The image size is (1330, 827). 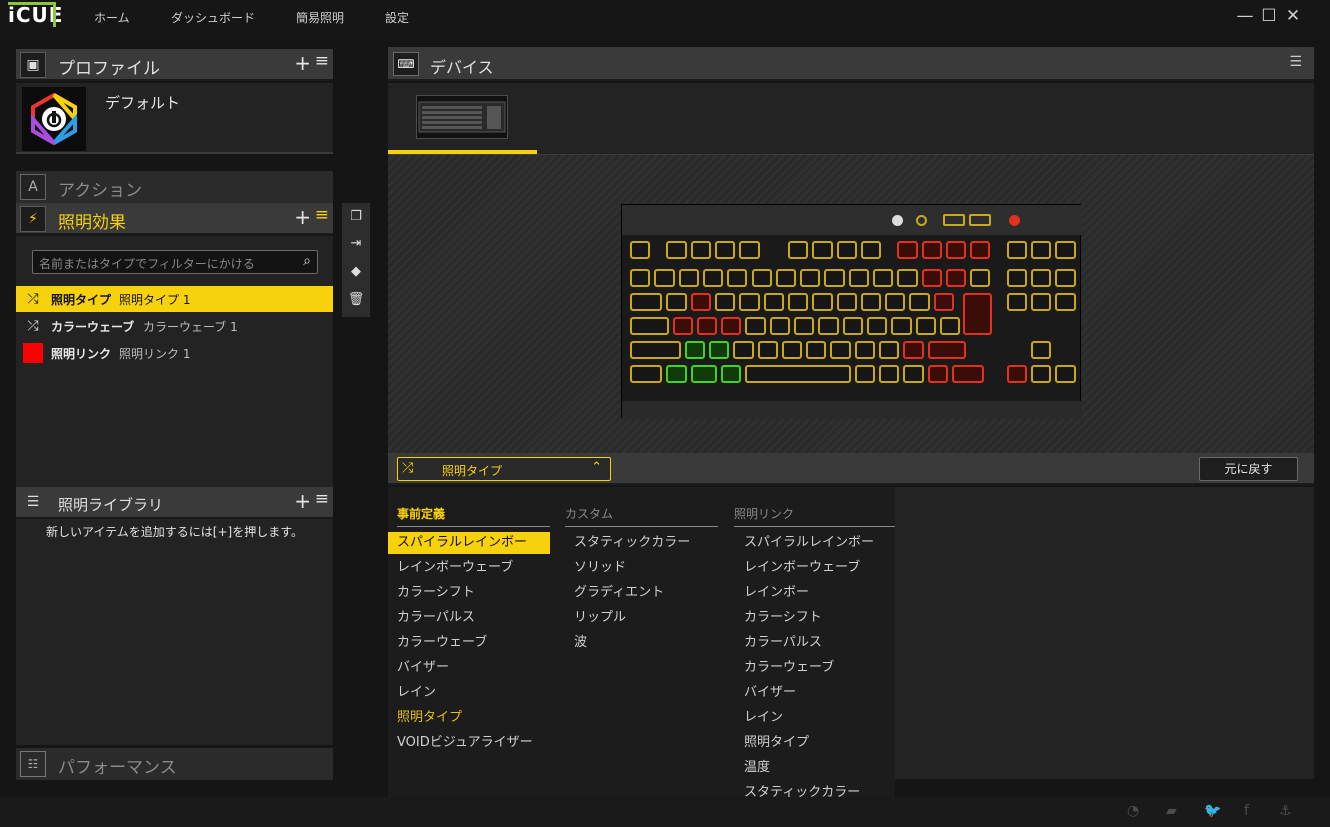 What do you see at coordinates (54, 119) in the screenshot?
I see `default-profile-icon` at bounding box center [54, 119].